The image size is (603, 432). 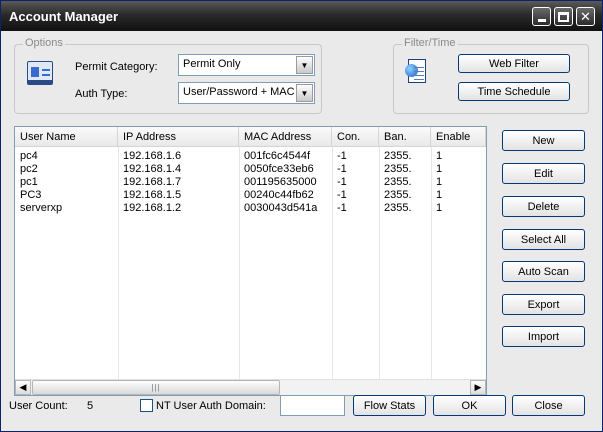 What do you see at coordinates (491, 75) in the screenshot?
I see `filter-time-group: Filter/Time Web Filter Time Schedule` at bounding box center [491, 75].